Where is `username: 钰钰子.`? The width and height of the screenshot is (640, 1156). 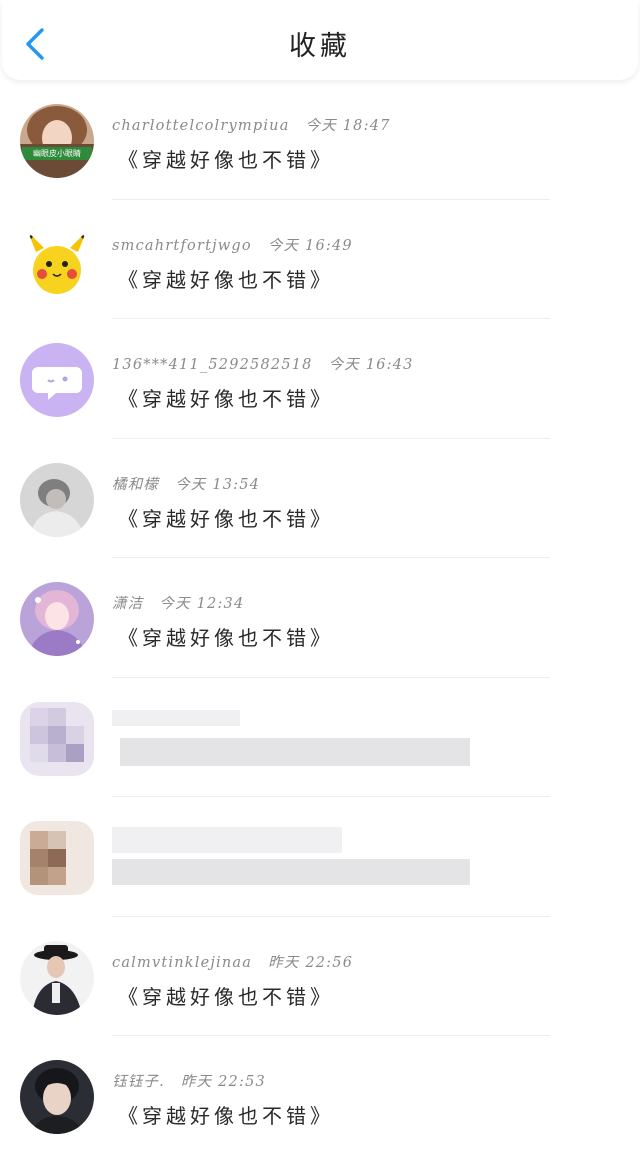
username: 钰钰子. is located at coordinates (138, 1082).